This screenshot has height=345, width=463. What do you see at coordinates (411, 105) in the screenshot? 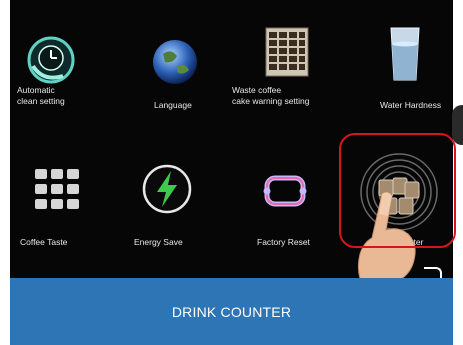
I see `tile-label: Water Hardness` at bounding box center [411, 105].